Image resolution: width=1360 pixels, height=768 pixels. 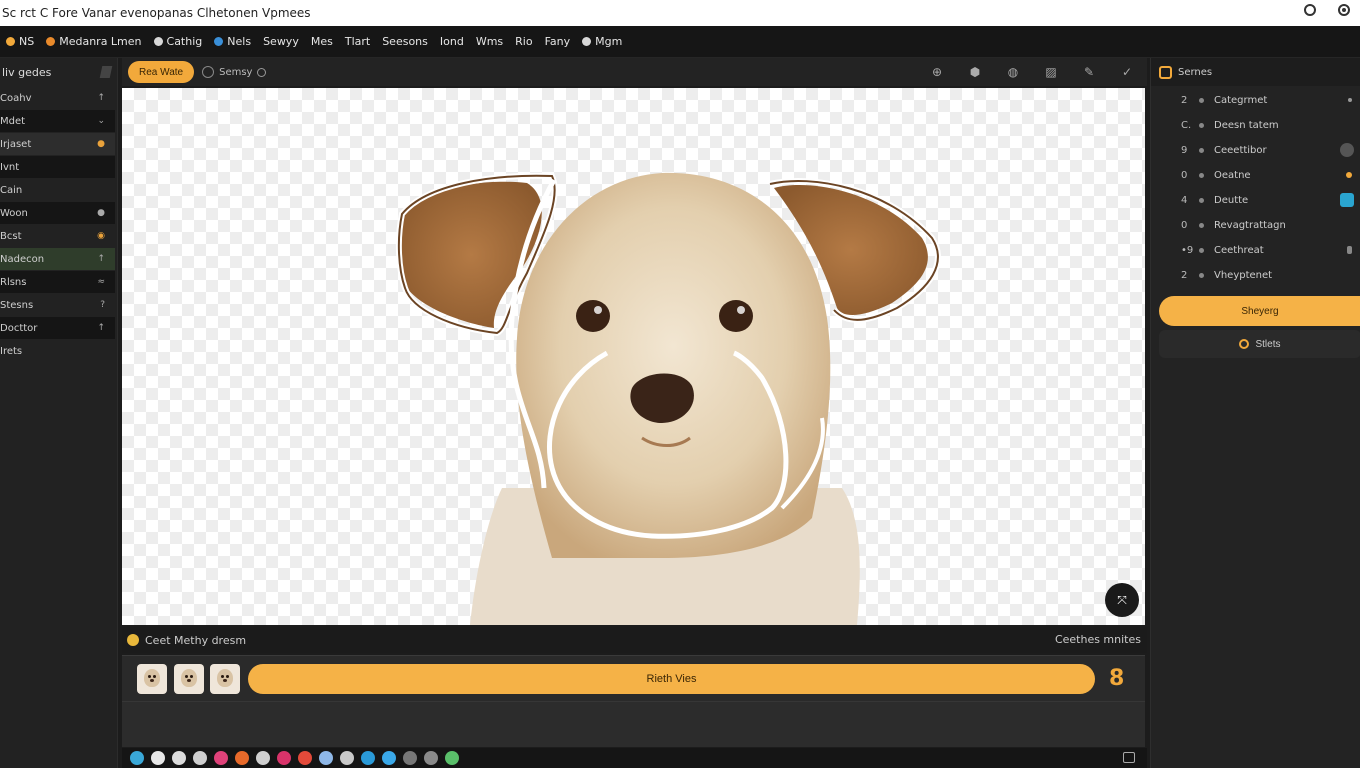 What do you see at coordinates (1195, 72) in the screenshot?
I see `panel-title: Sernes` at bounding box center [1195, 72].